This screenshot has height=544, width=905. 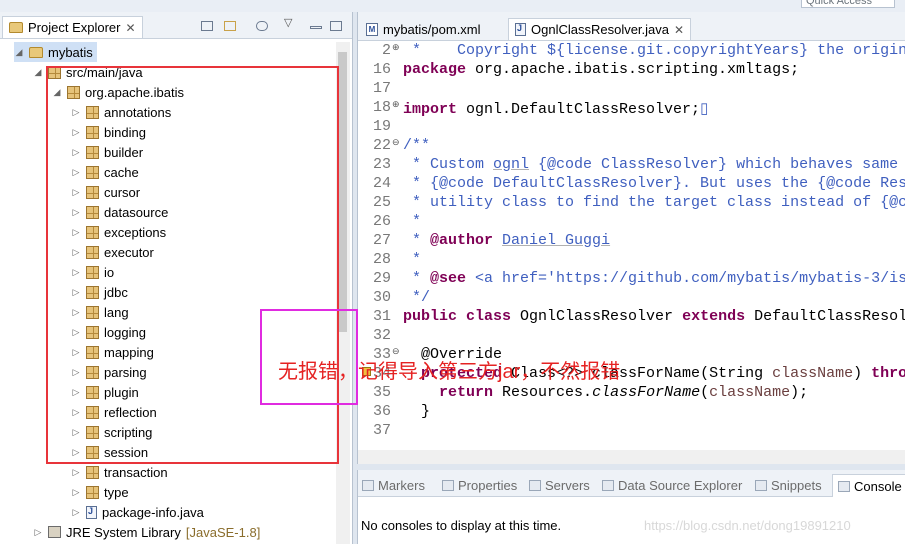 What do you see at coordinates (393, 485) in the screenshot?
I see `tab-markers: Markers` at bounding box center [393, 485].